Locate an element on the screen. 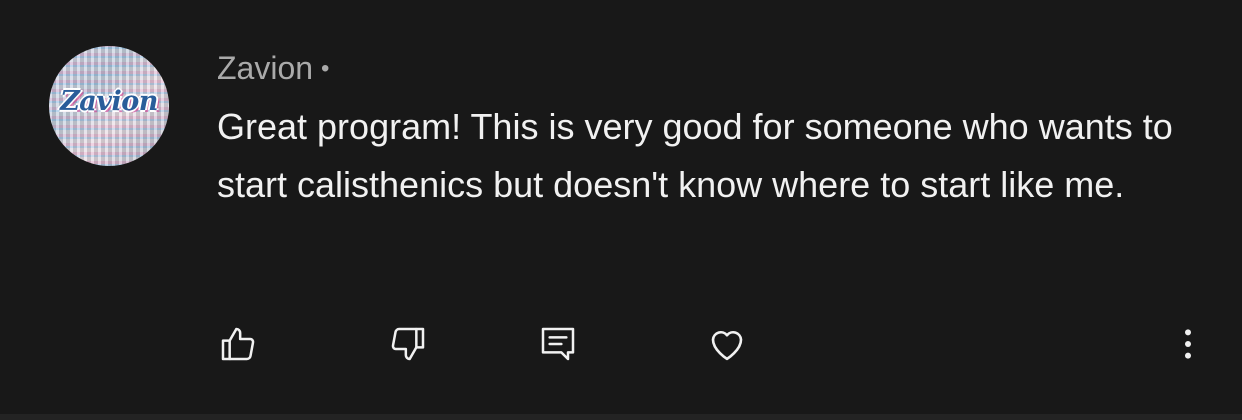 Image resolution: width=1242 pixels, height=420 pixels. like-button is located at coordinates (238, 344).